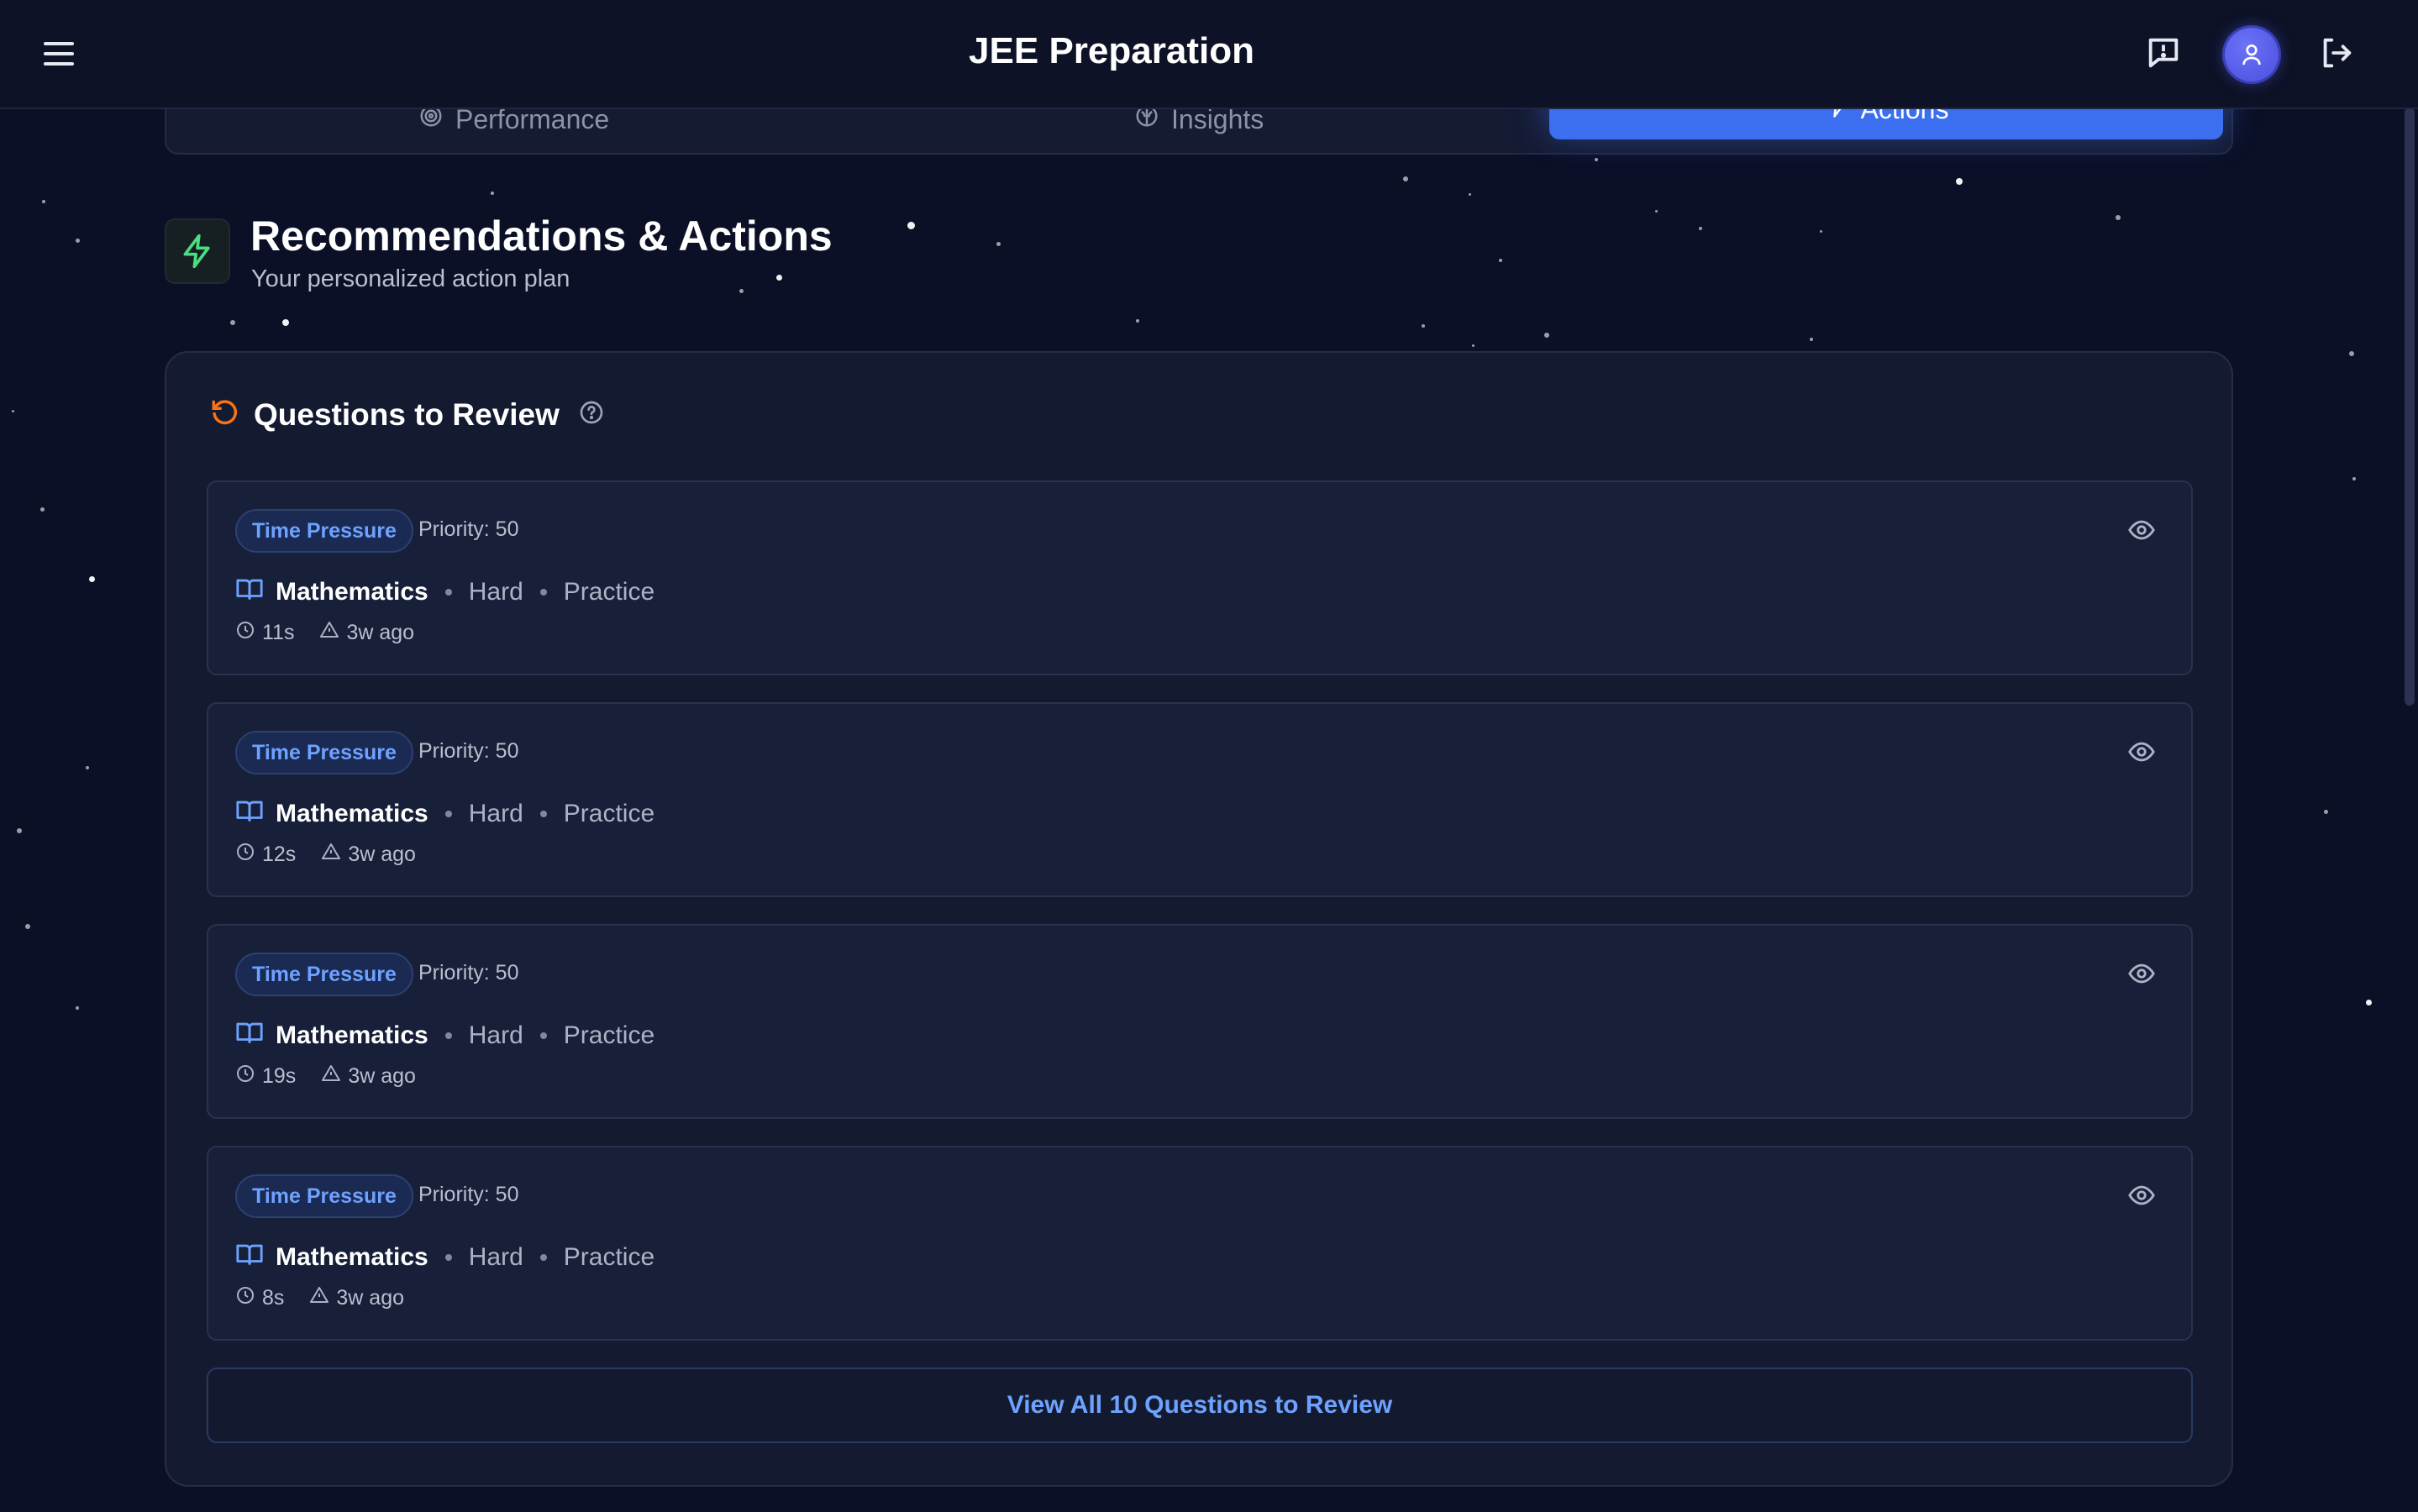 The height and width of the screenshot is (1512, 2418). Describe the element at coordinates (279, 632) in the screenshot. I see `time-spent: 11s` at that location.